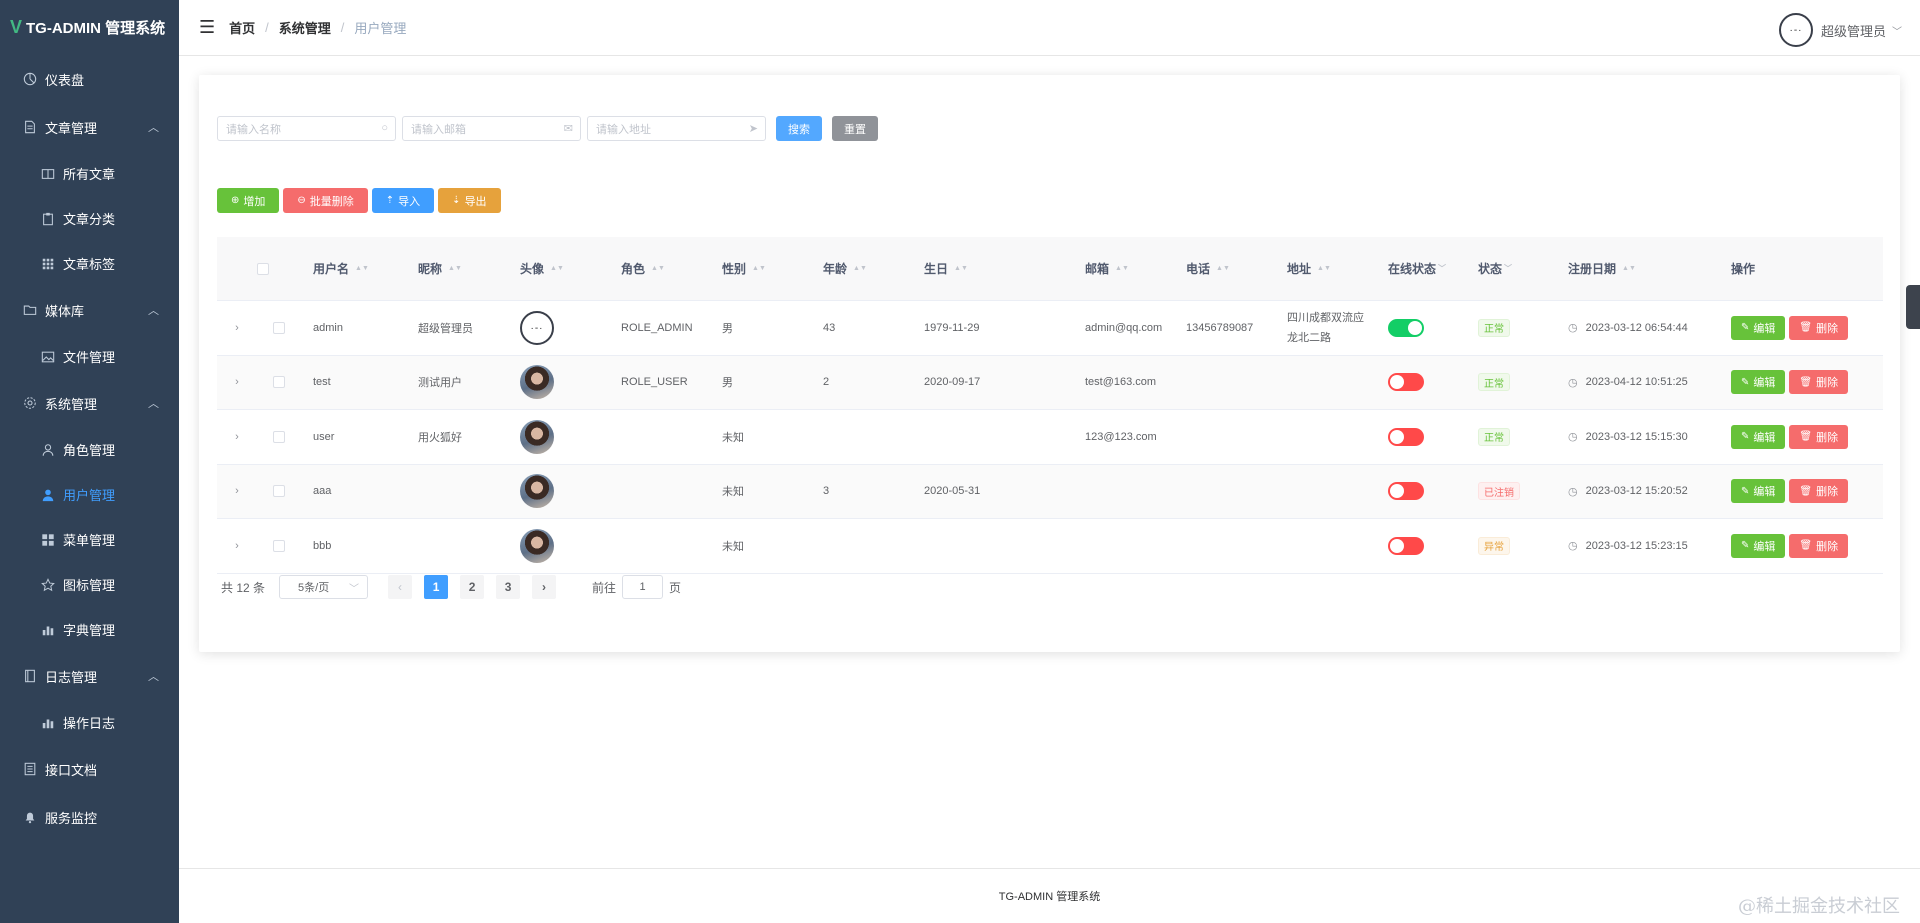  Describe the element at coordinates (671, 268) in the screenshot. I see `col-header-role: 角色 ▲▼` at that location.